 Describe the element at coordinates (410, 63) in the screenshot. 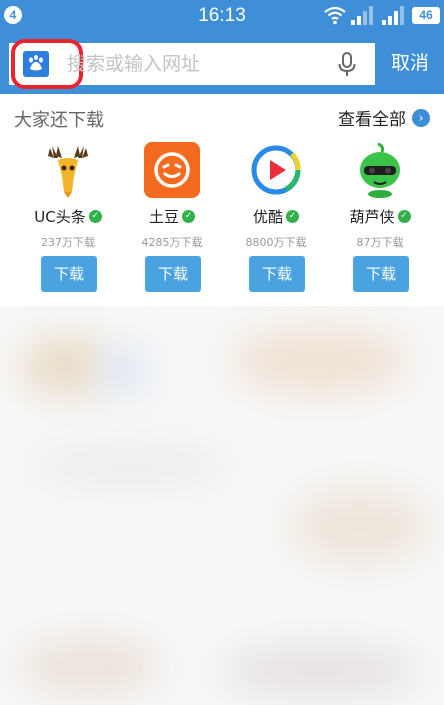

I see `cancel-button: 取消` at that location.